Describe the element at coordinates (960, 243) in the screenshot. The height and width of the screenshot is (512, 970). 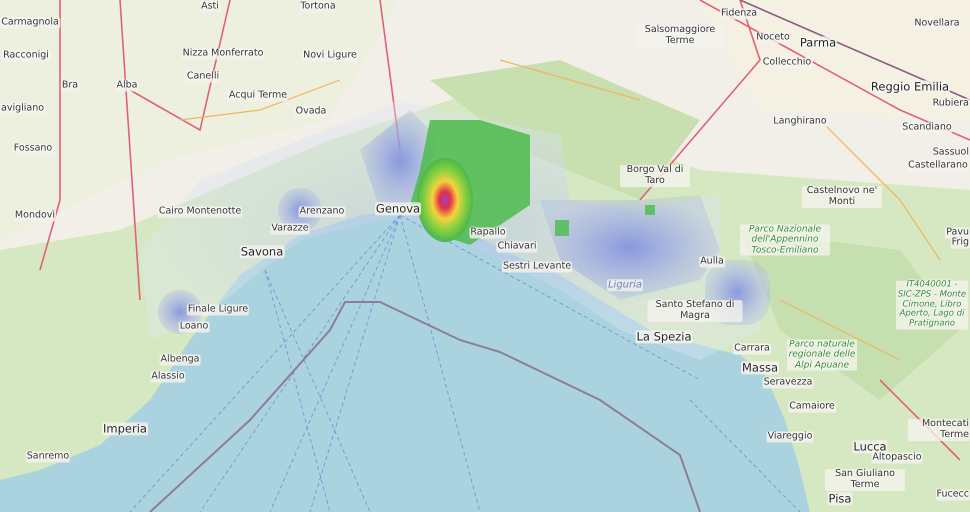
I see `place-label: Frig` at that location.